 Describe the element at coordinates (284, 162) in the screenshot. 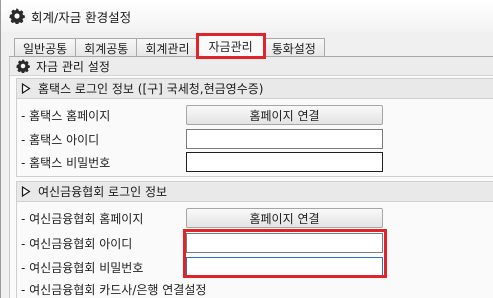

I see `hometax-password-input` at that location.